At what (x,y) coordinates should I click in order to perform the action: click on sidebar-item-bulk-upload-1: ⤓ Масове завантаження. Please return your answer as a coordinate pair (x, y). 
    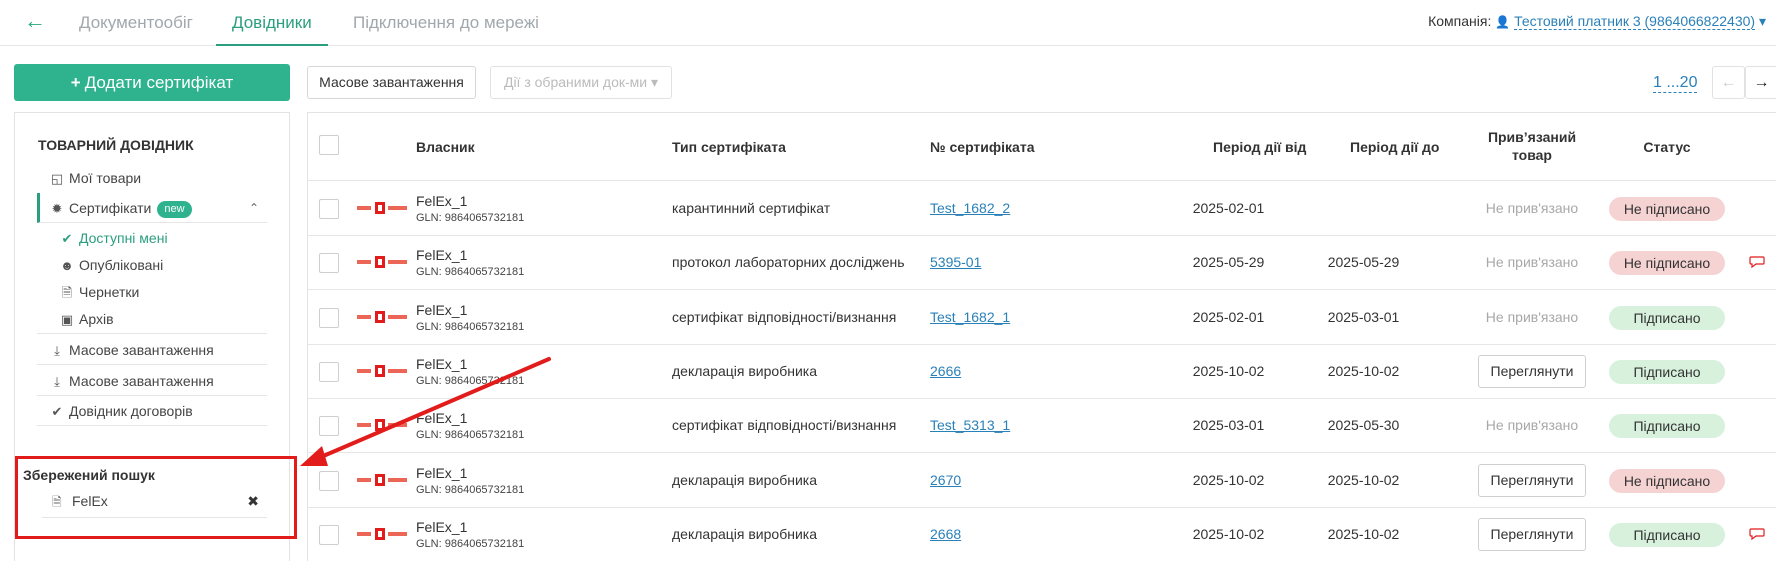
    Looking at the image, I should click on (152, 350).